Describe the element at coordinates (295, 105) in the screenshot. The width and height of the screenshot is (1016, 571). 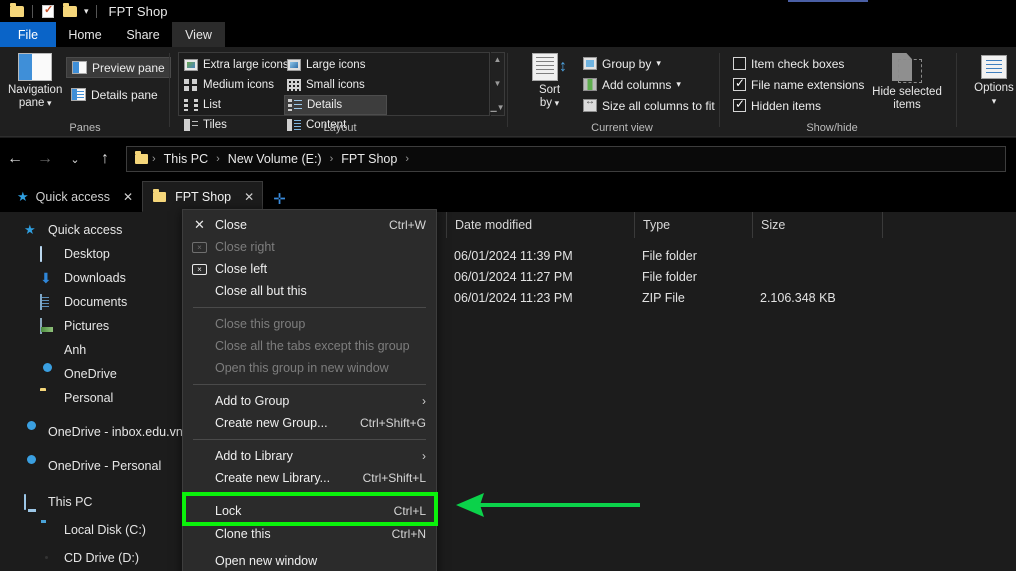
I see `details-icon` at that location.